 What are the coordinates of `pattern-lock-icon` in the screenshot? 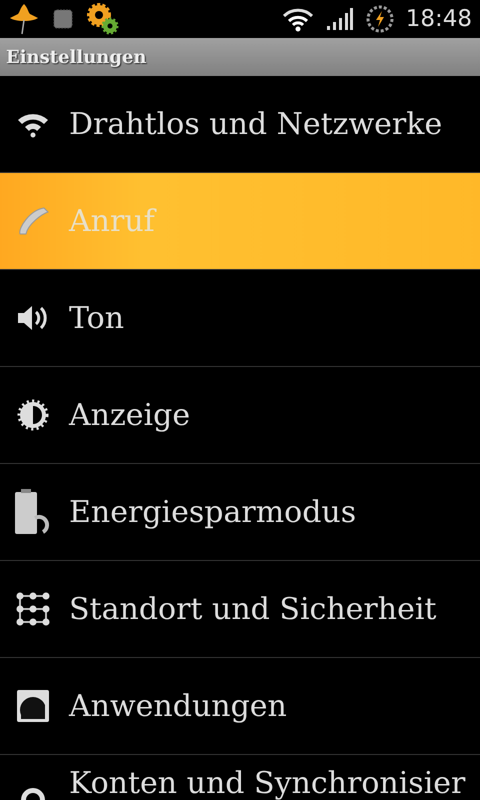 It's located at (33, 609).